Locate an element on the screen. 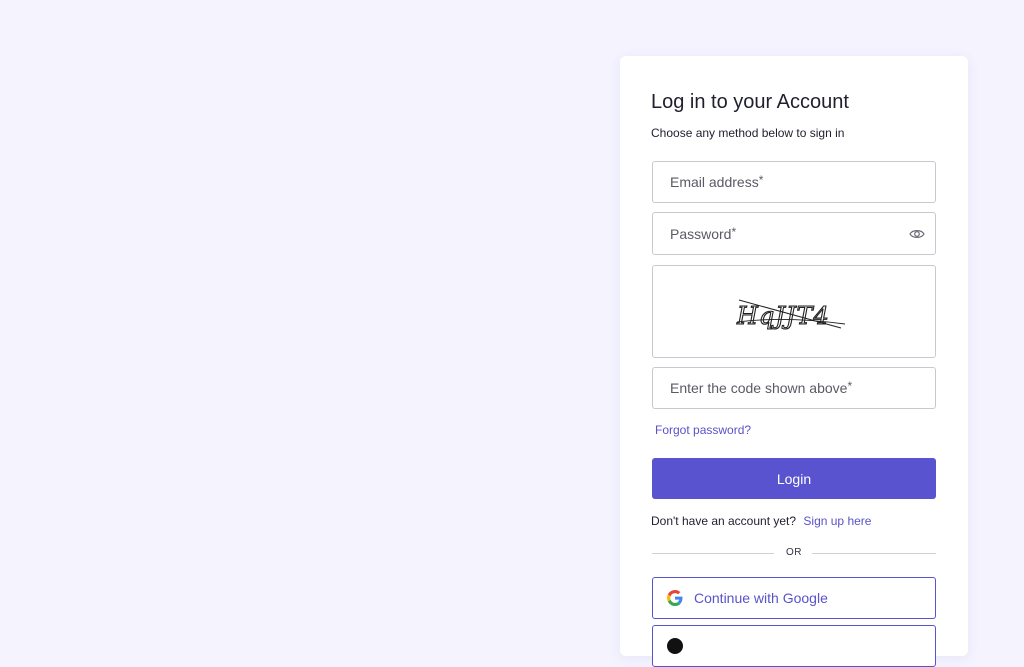  alternate-signin-button is located at coordinates (794, 646).